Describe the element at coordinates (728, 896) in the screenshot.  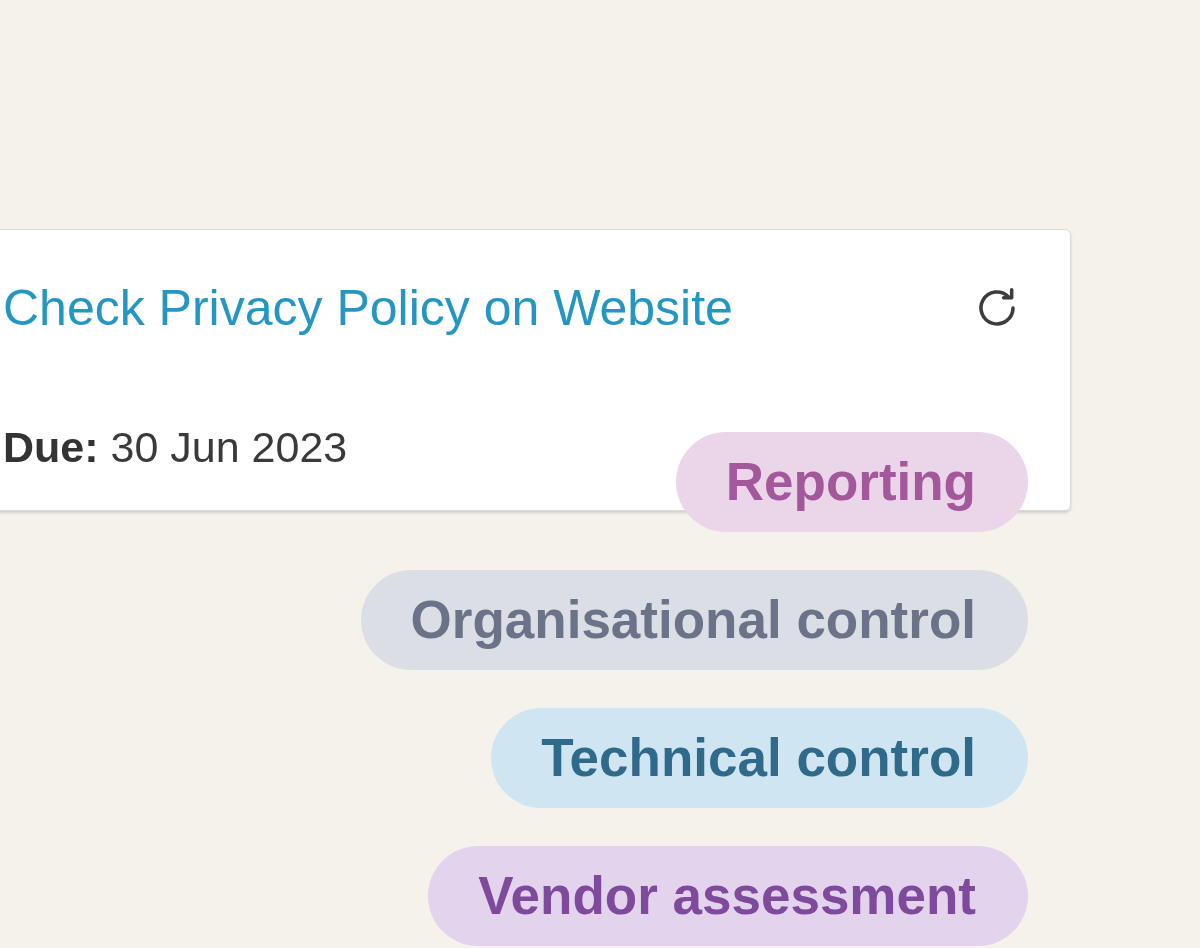
I see `category-tag: Vendor assessment` at that location.